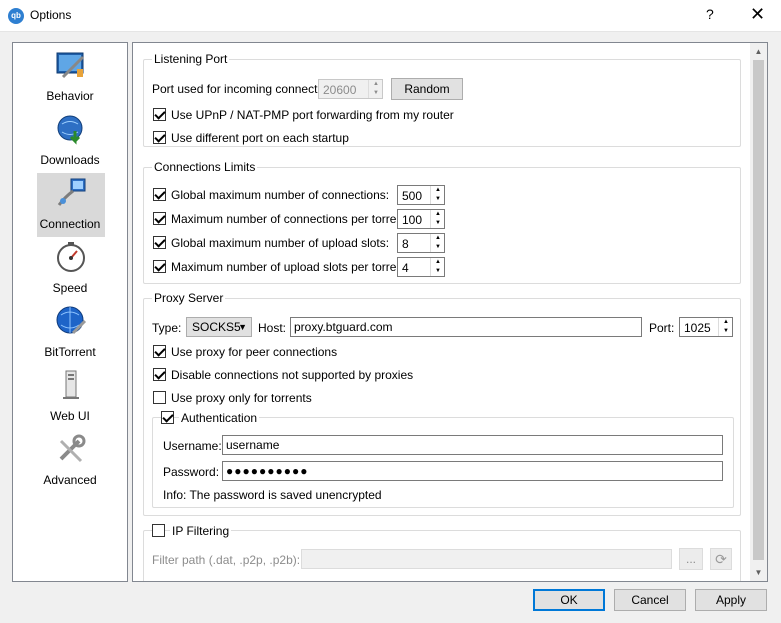 The height and width of the screenshot is (623, 781). Describe the element at coordinates (412, 220) in the screenshot. I see `spinbox-value: 100` at that location.